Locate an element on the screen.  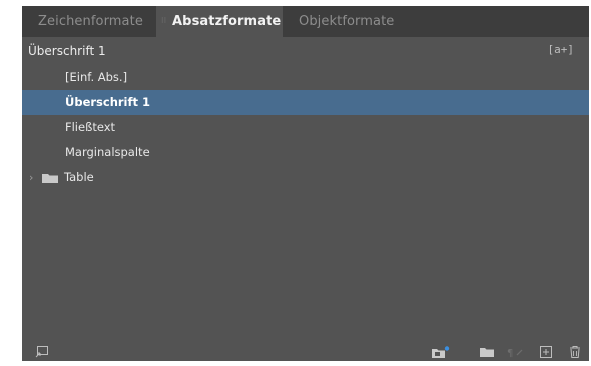
current-style-row: Überschrift 1 [a+] is located at coordinates (305, 52).